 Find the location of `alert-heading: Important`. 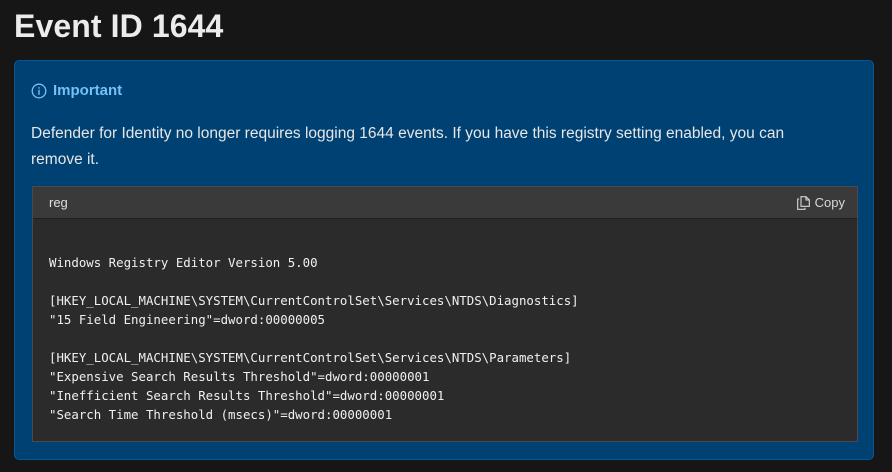

alert-heading: Important is located at coordinates (76, 91).